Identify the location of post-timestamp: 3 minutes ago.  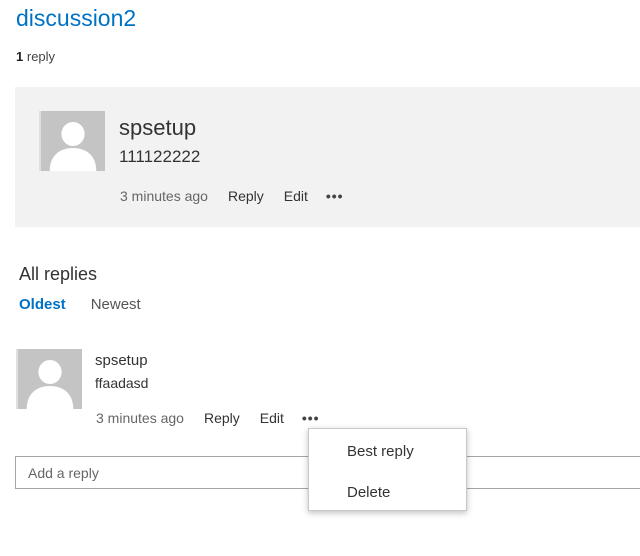
(164, 196).